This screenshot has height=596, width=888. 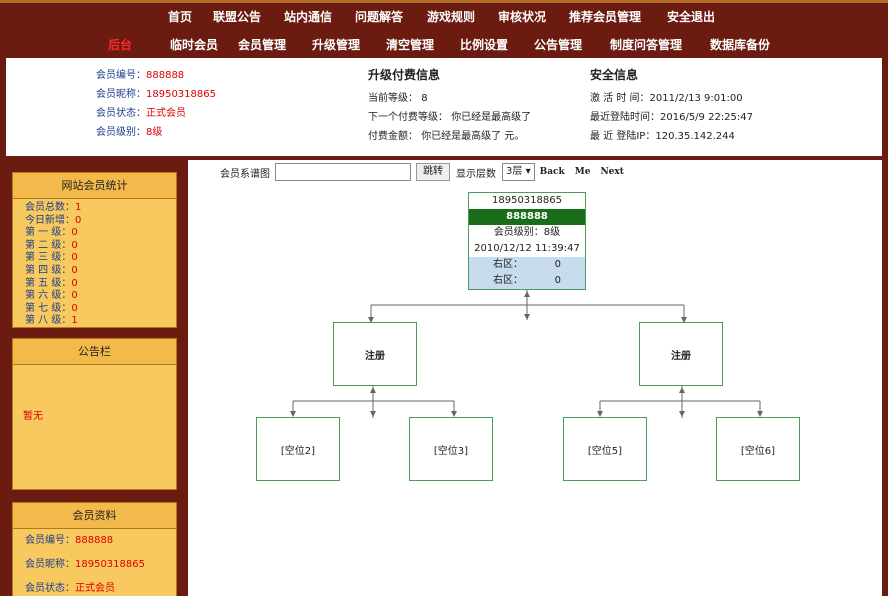 I want to click on empty-slot-3: [空位3], so click(x=451, y=449).